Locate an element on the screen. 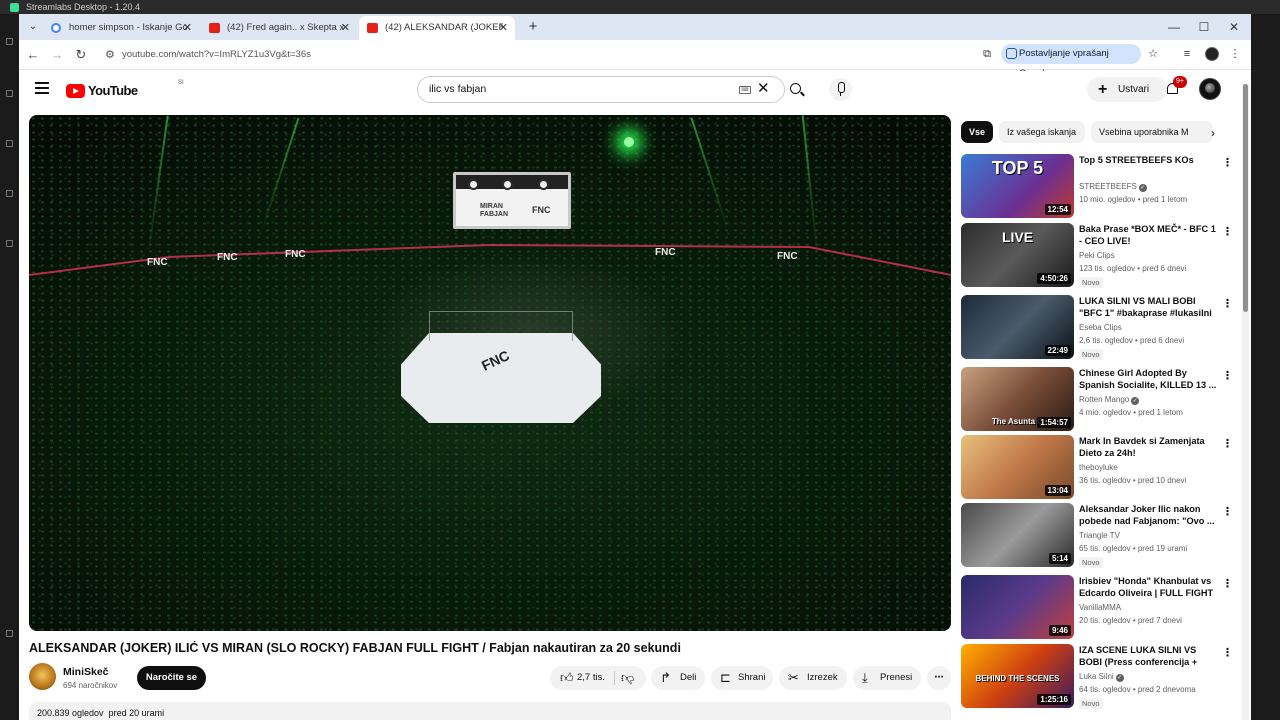 The width and height of the screenshot is (1280, 720). browser-tab: homer simpson - Iskanje Googl ✕ is located at coordinates (121, 28).